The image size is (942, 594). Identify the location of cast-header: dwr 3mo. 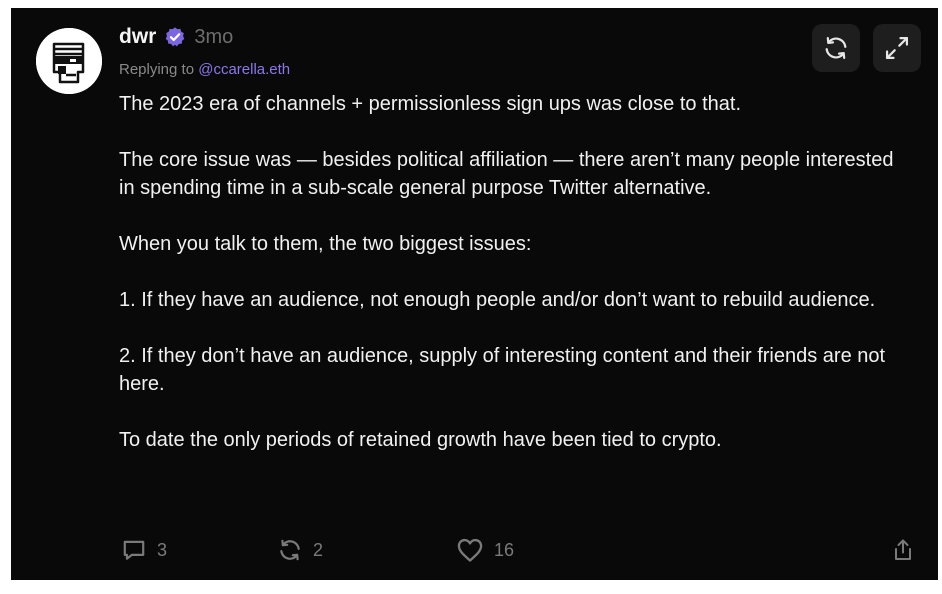
(176, 37).